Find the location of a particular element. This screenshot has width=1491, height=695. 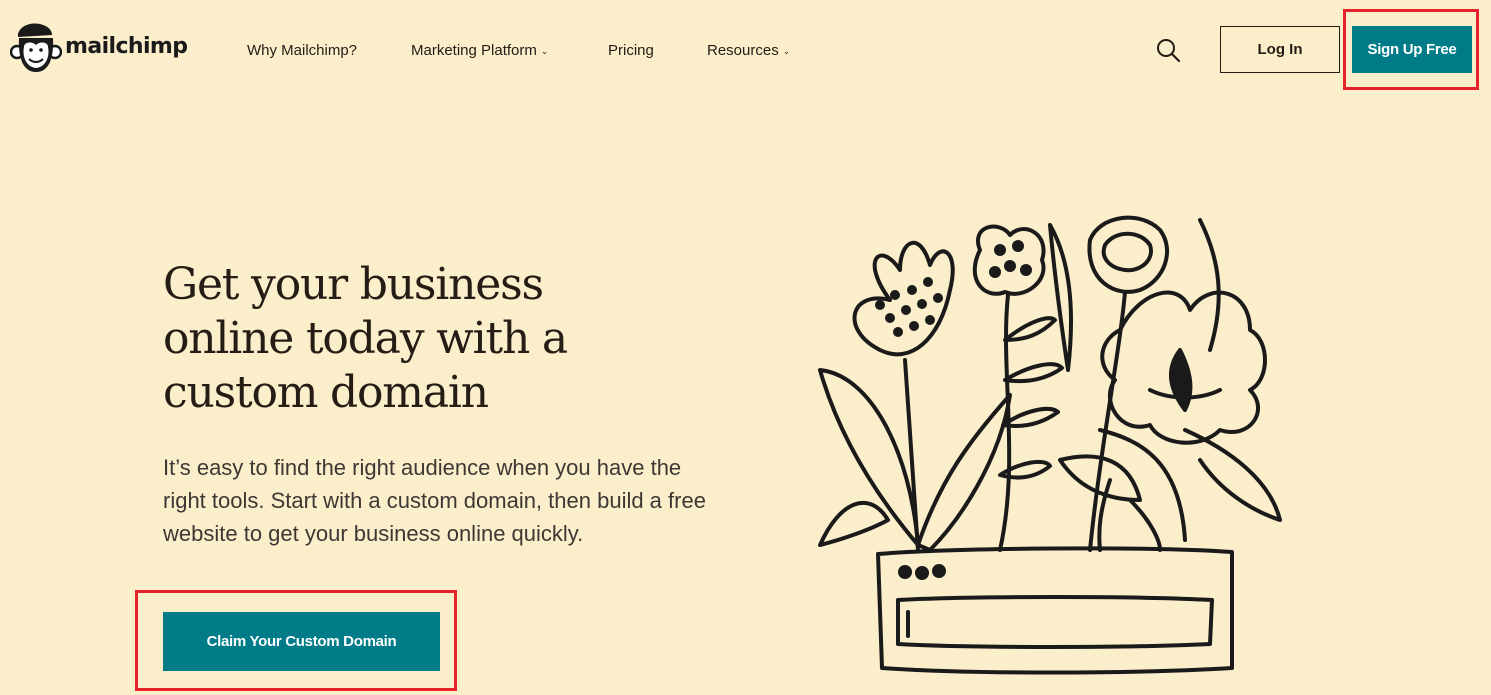

nav-item-resources: Resources ⌄ is located at coordinates (748, 51).